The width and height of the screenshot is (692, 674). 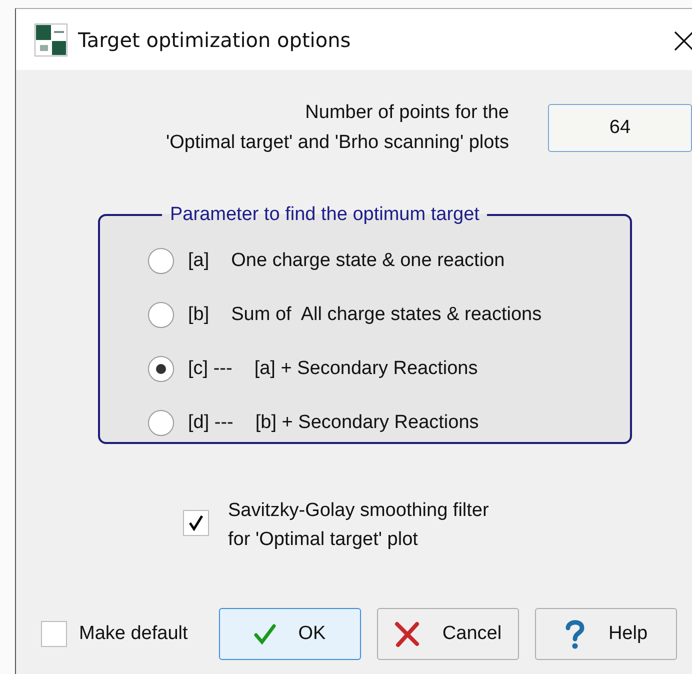 I want to click on option-tag: [b], so click(x=199, y=315).